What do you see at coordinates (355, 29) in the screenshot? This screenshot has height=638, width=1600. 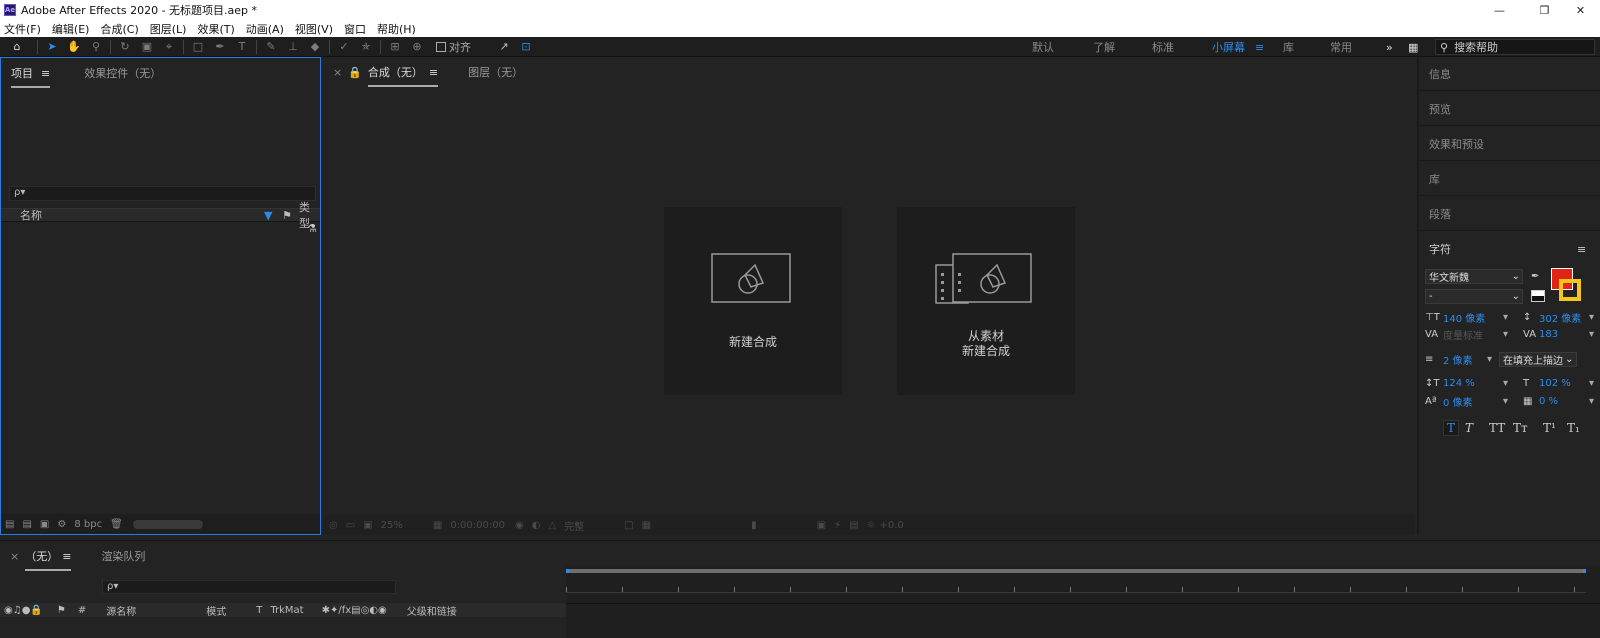 I see `menu-window: 窗口` at bounding box center [355, 29].